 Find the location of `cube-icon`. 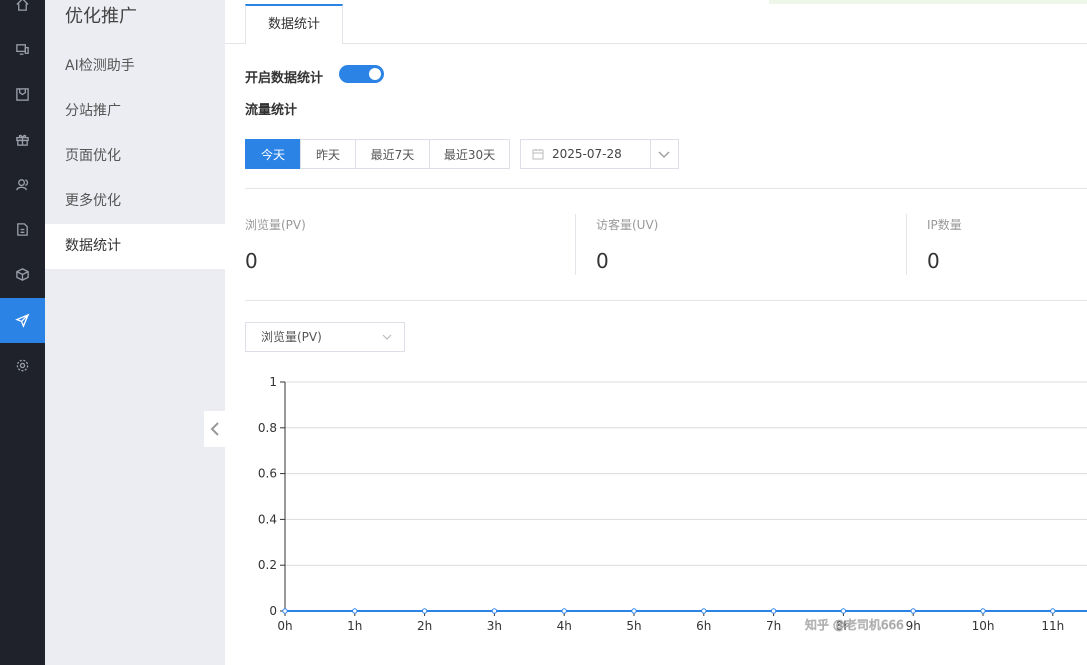

cube-icon is located at coordinates (22, 274).